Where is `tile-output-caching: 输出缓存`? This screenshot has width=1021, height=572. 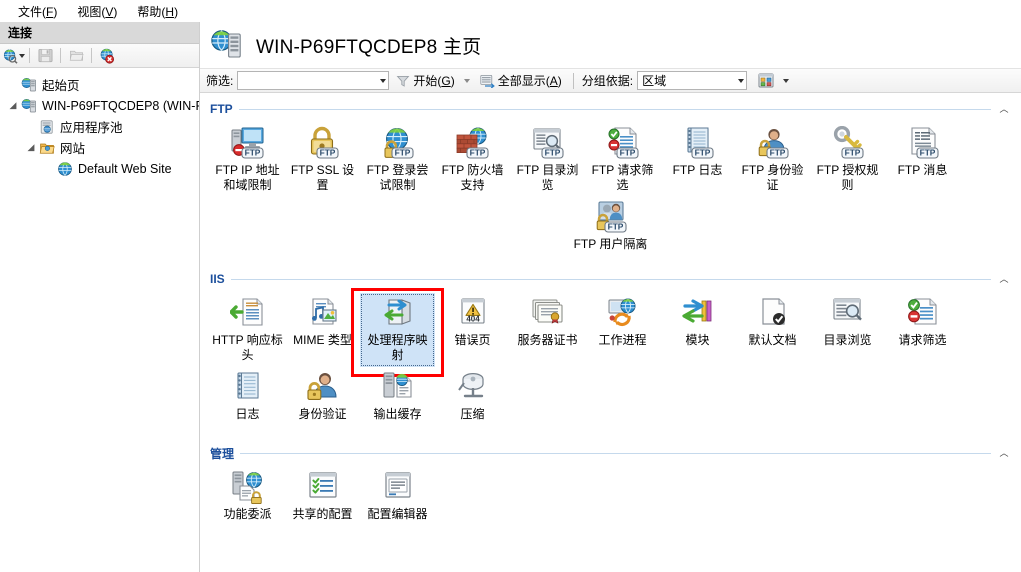
tile-output-caching: 输出缓存 is located at coordinates (397, 402).